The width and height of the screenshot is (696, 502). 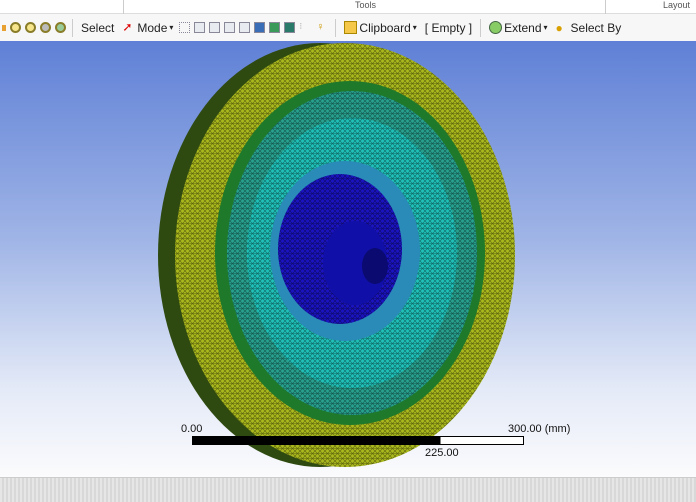 I want to click on mode-dropdown: ➚ Mode ▾, so click(x=147, y=28).